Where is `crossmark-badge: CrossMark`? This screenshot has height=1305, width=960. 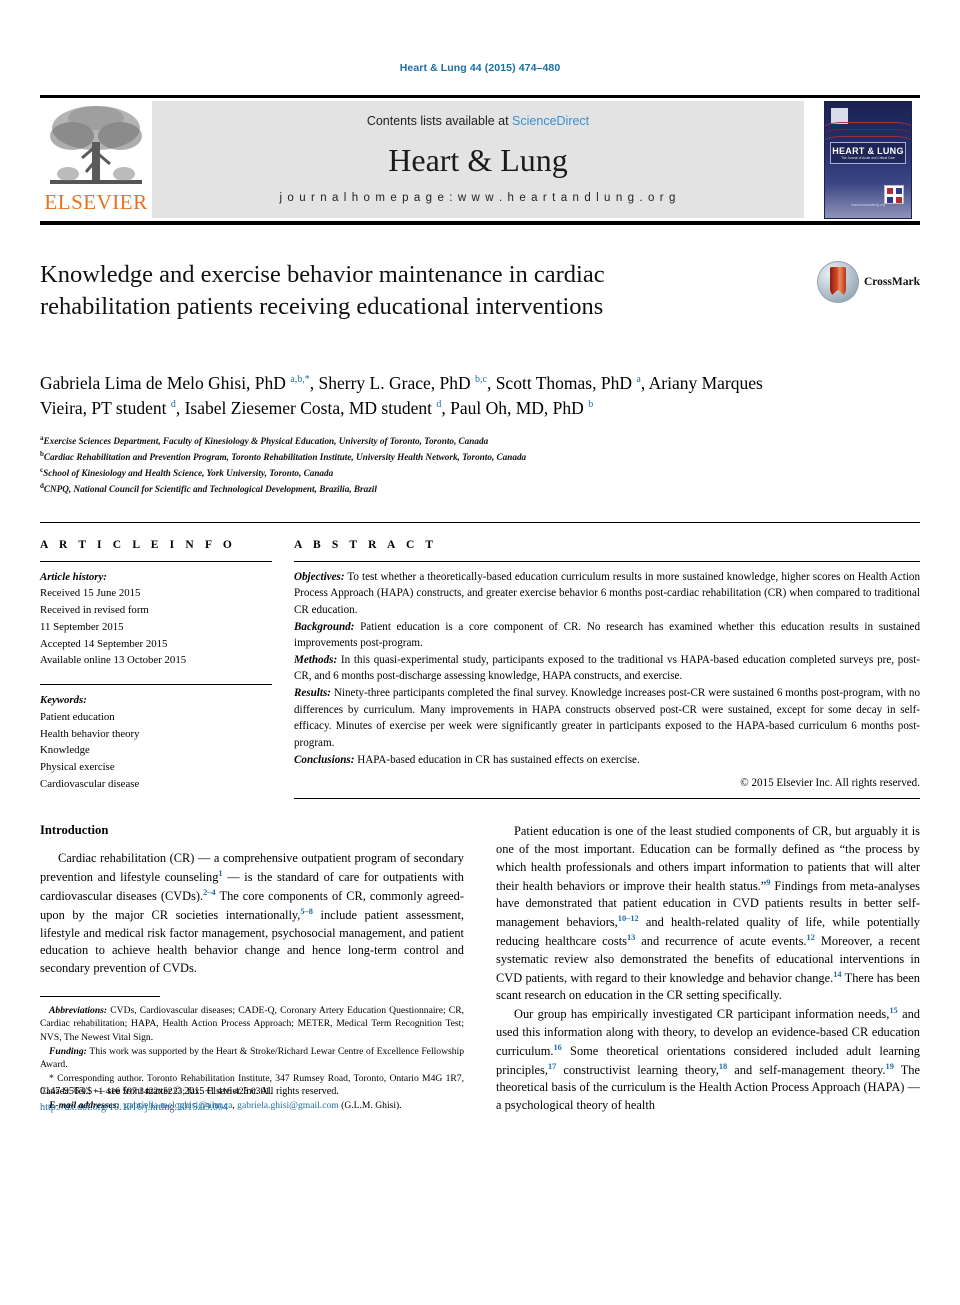 crossmark-badge: CrossMark is located at coordinates (868, 282).